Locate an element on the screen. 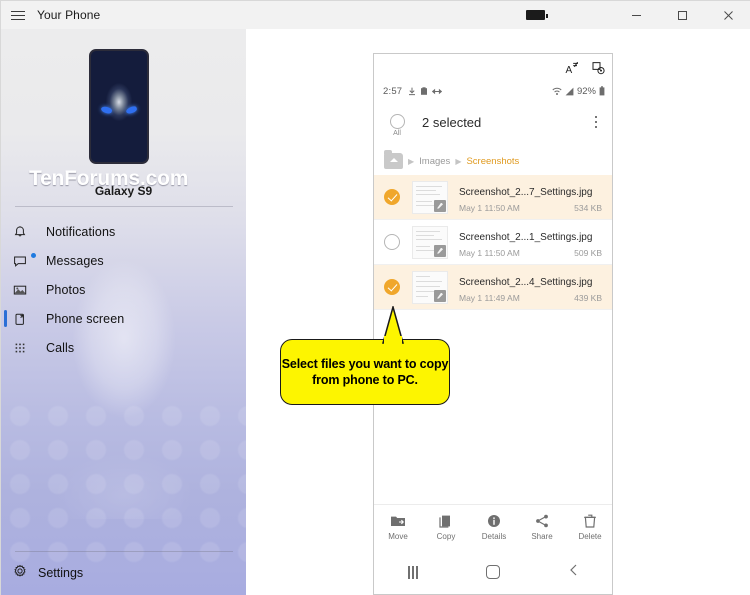  recents-icon is located at coordinates (413, 572).